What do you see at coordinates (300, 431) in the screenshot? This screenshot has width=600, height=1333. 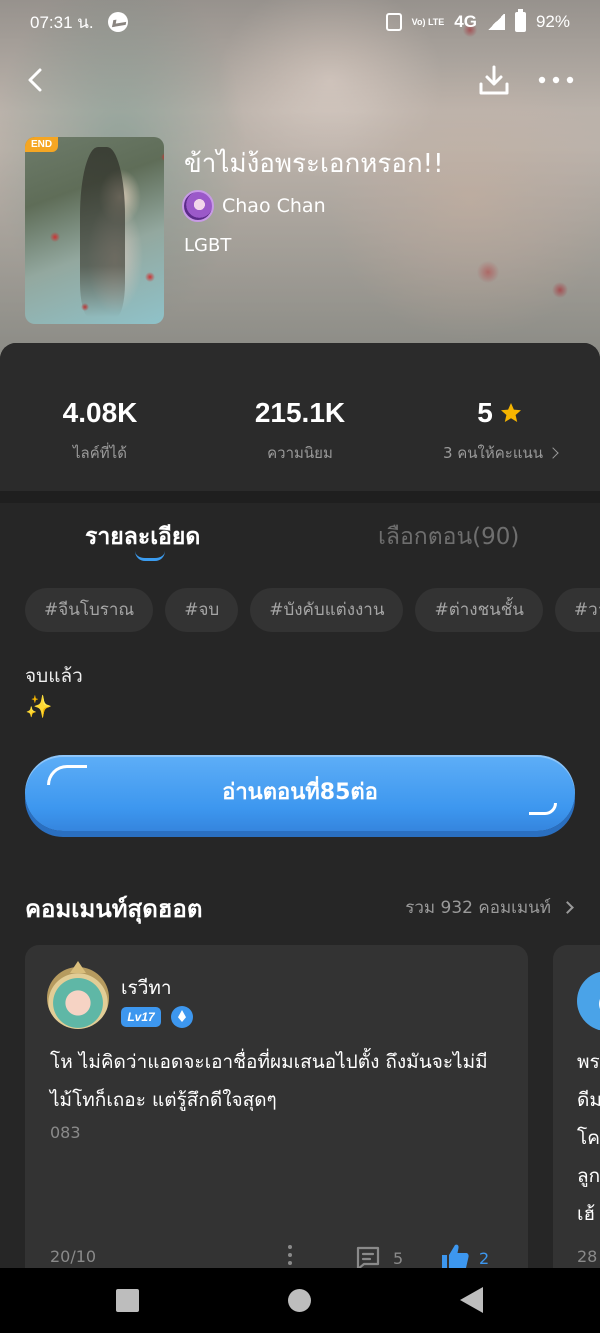 I see `stat-popularity: 215.1K ความนิยม` at bounding box center [300, 431].